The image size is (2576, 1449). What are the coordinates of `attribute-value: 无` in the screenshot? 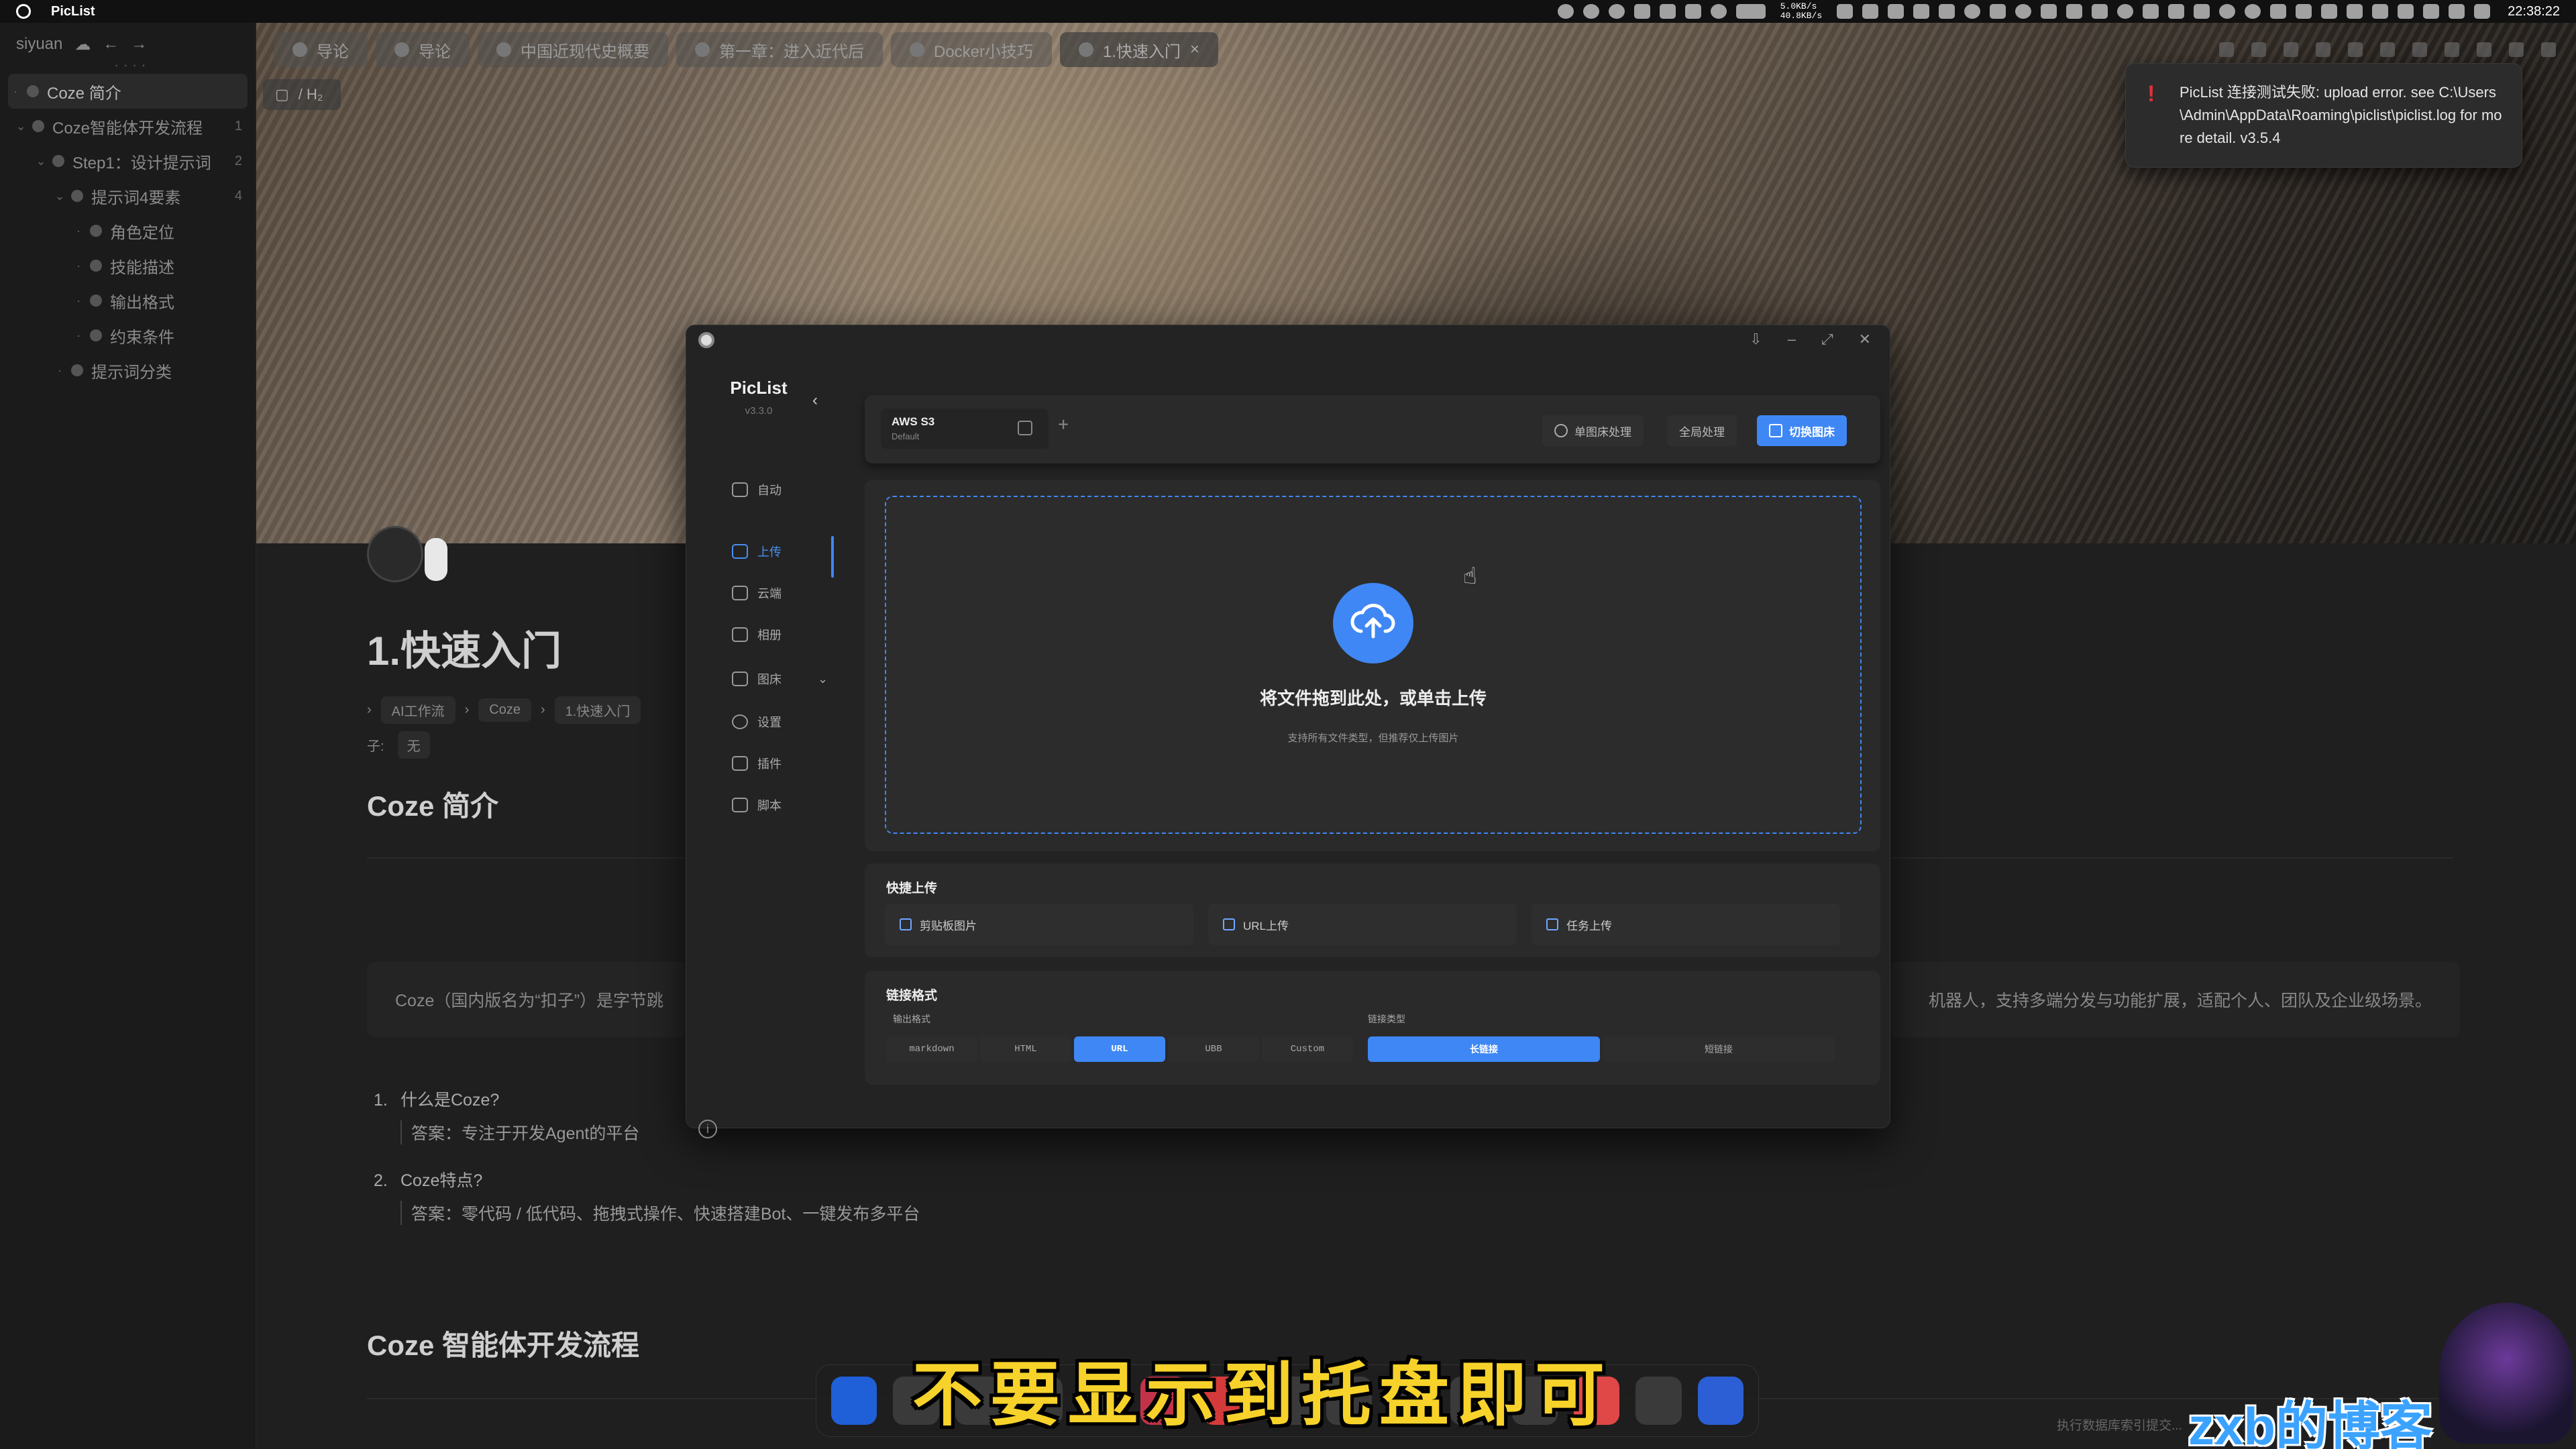 It's located at (413, 745).